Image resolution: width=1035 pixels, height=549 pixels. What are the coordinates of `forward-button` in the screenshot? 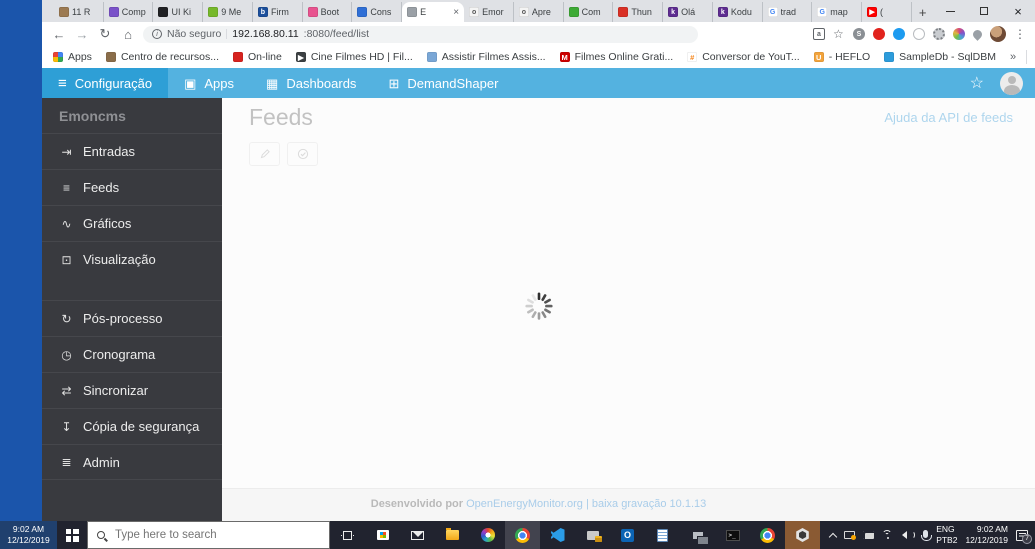 It's located at (82, 34).